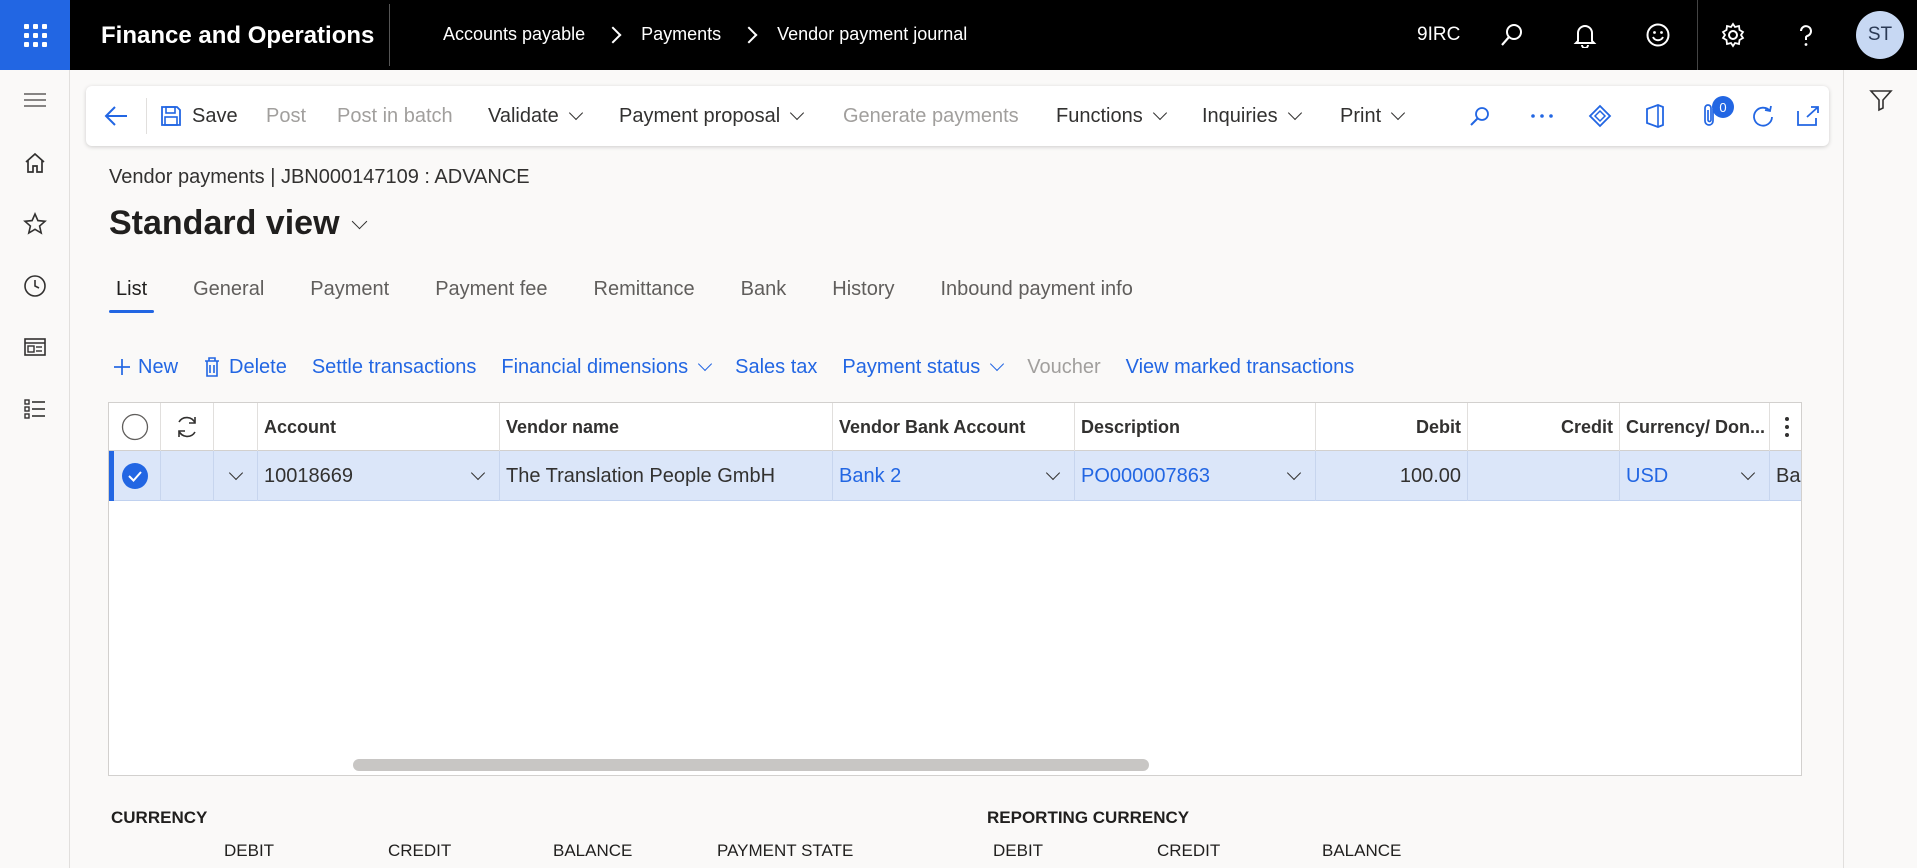 This screenshot has height=868, width=1917. I want to click on page-caption: Vendor payments | JBN000147109 : ADVANCE, so click(319, 177).